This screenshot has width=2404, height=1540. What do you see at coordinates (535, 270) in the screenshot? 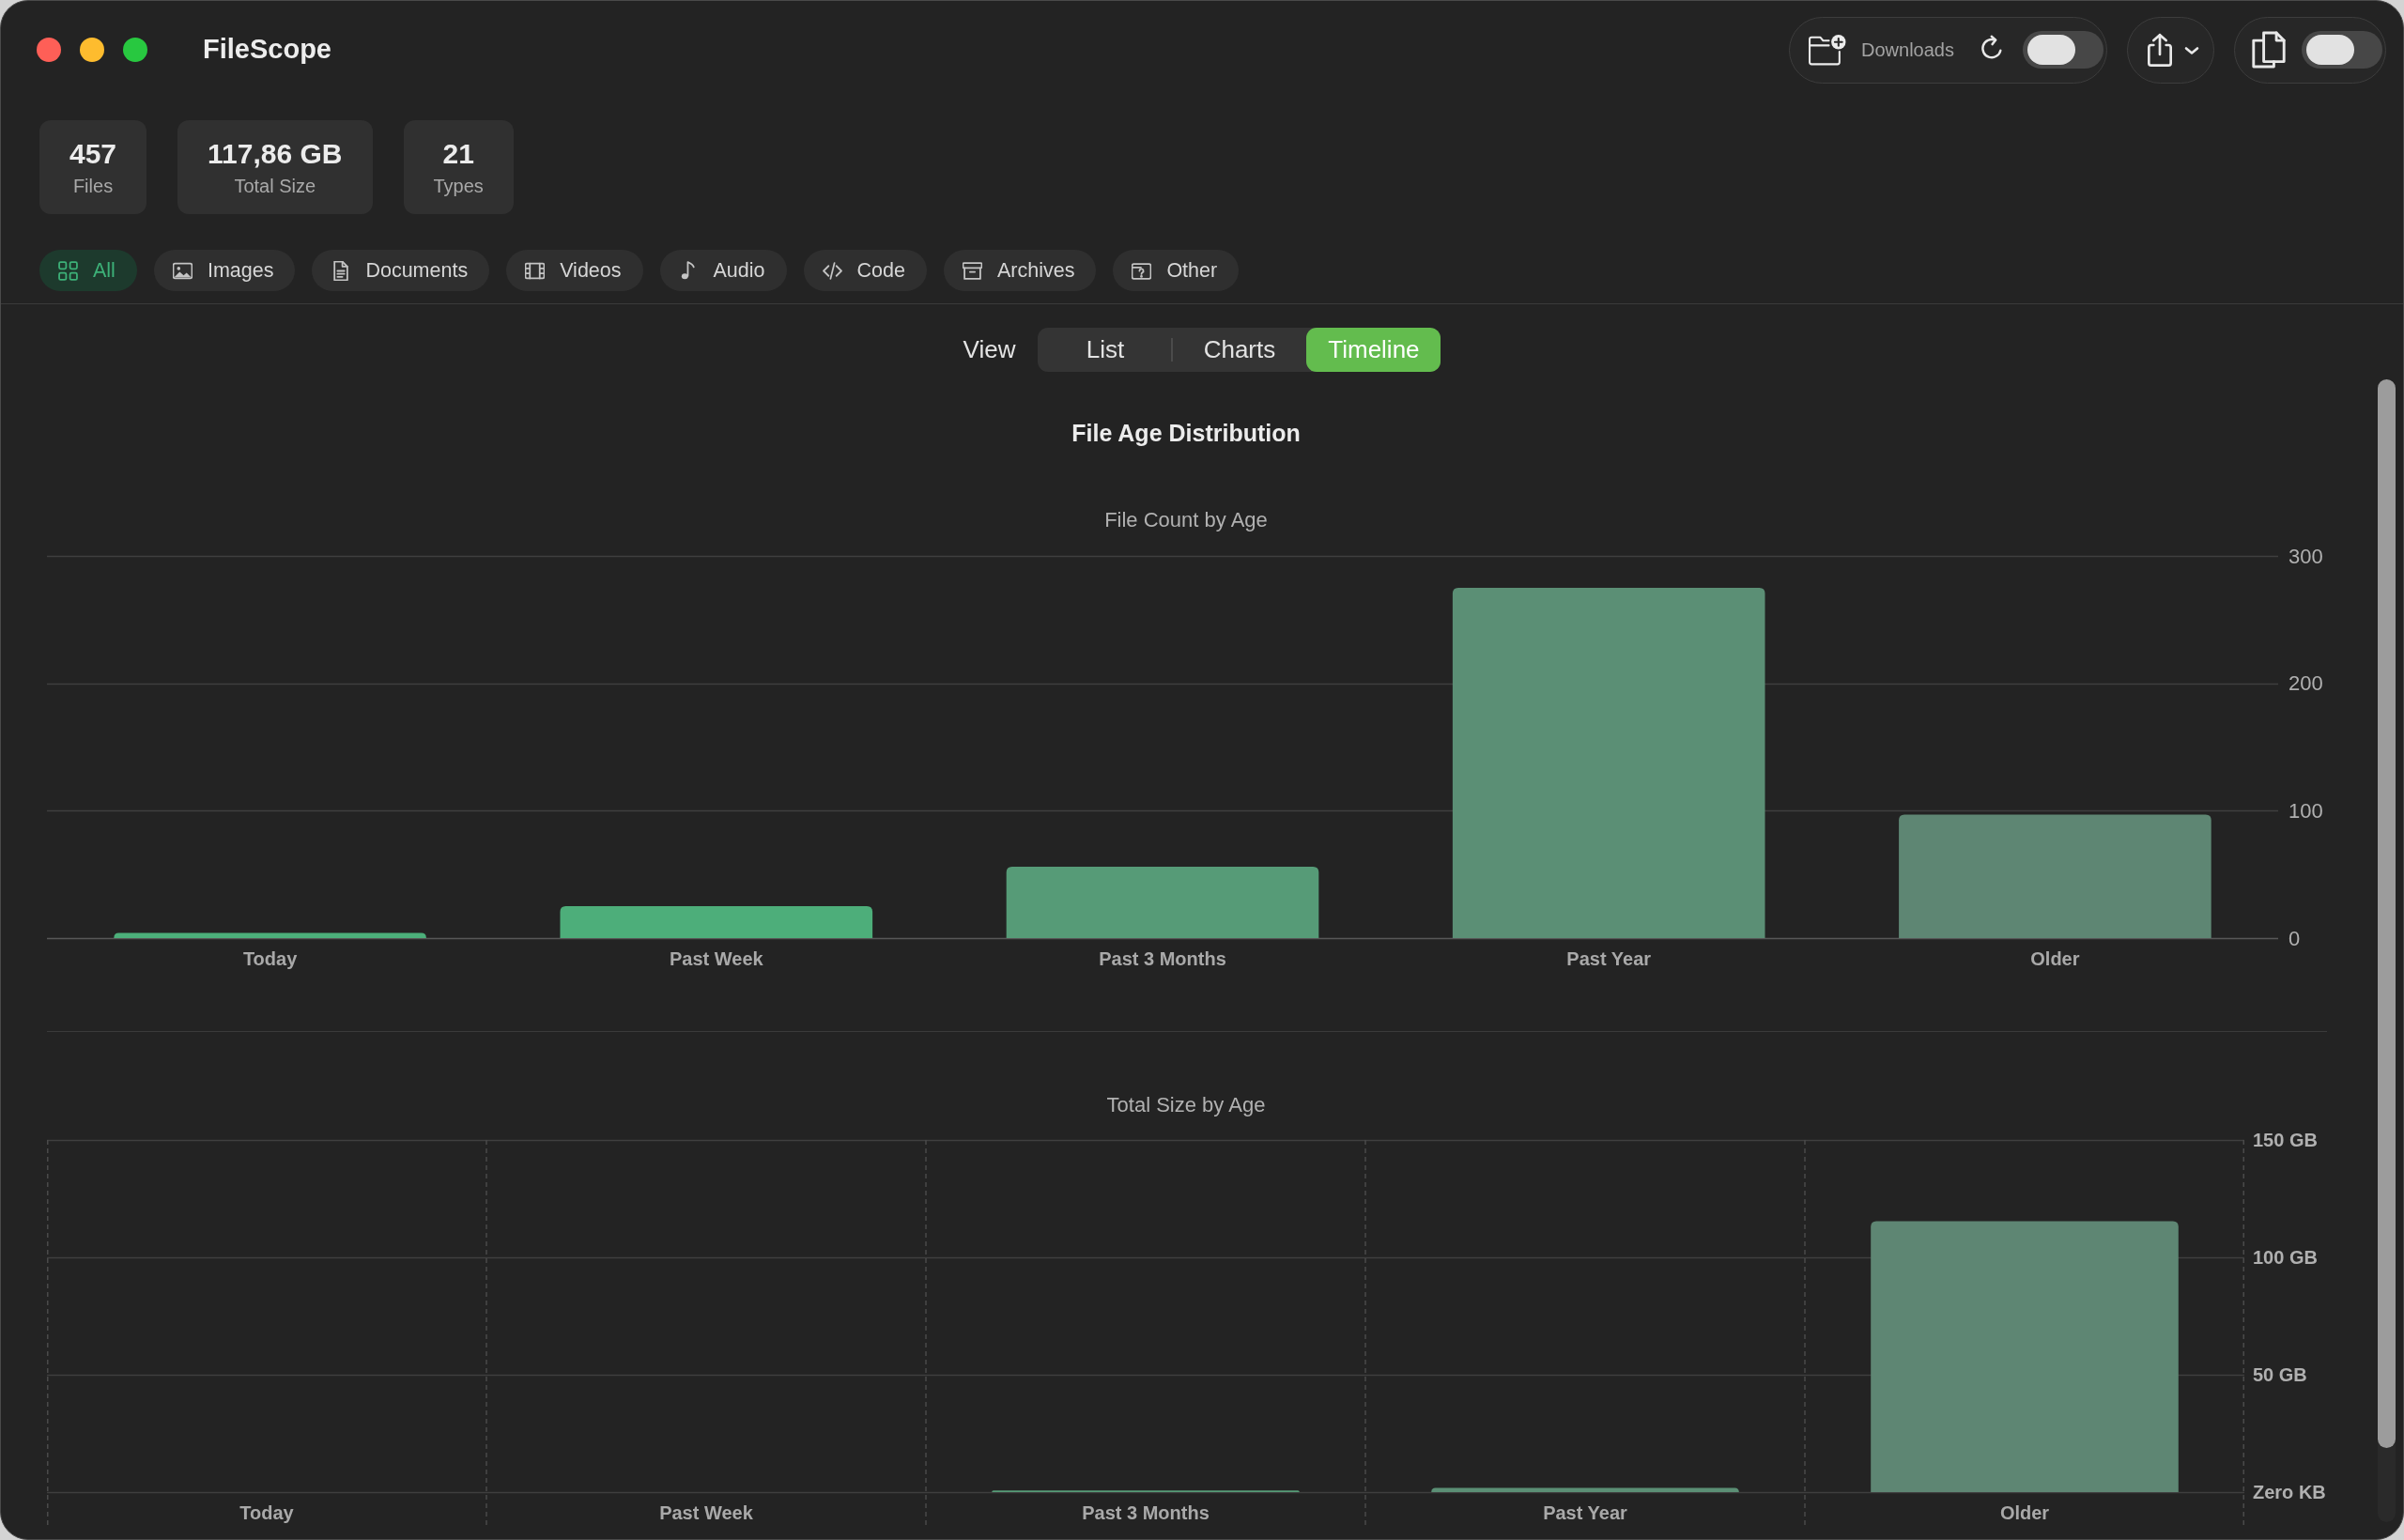
I see `film-icon` at bounding box center [535, 270].